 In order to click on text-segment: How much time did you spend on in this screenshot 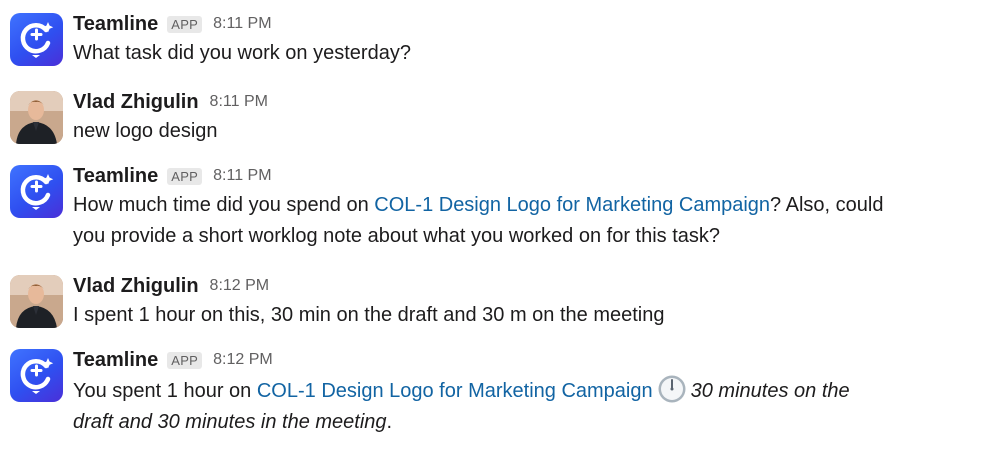, I will do `click(224, 205)`.